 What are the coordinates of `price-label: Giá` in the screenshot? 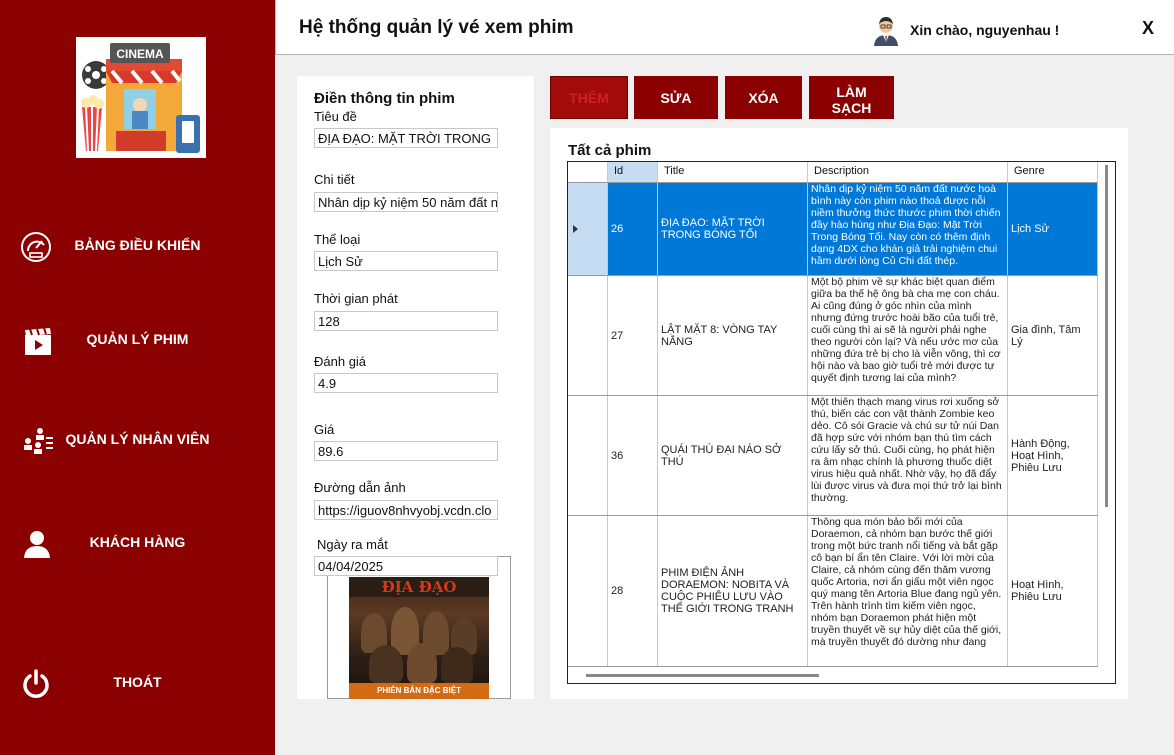 It's located at (324, 429).